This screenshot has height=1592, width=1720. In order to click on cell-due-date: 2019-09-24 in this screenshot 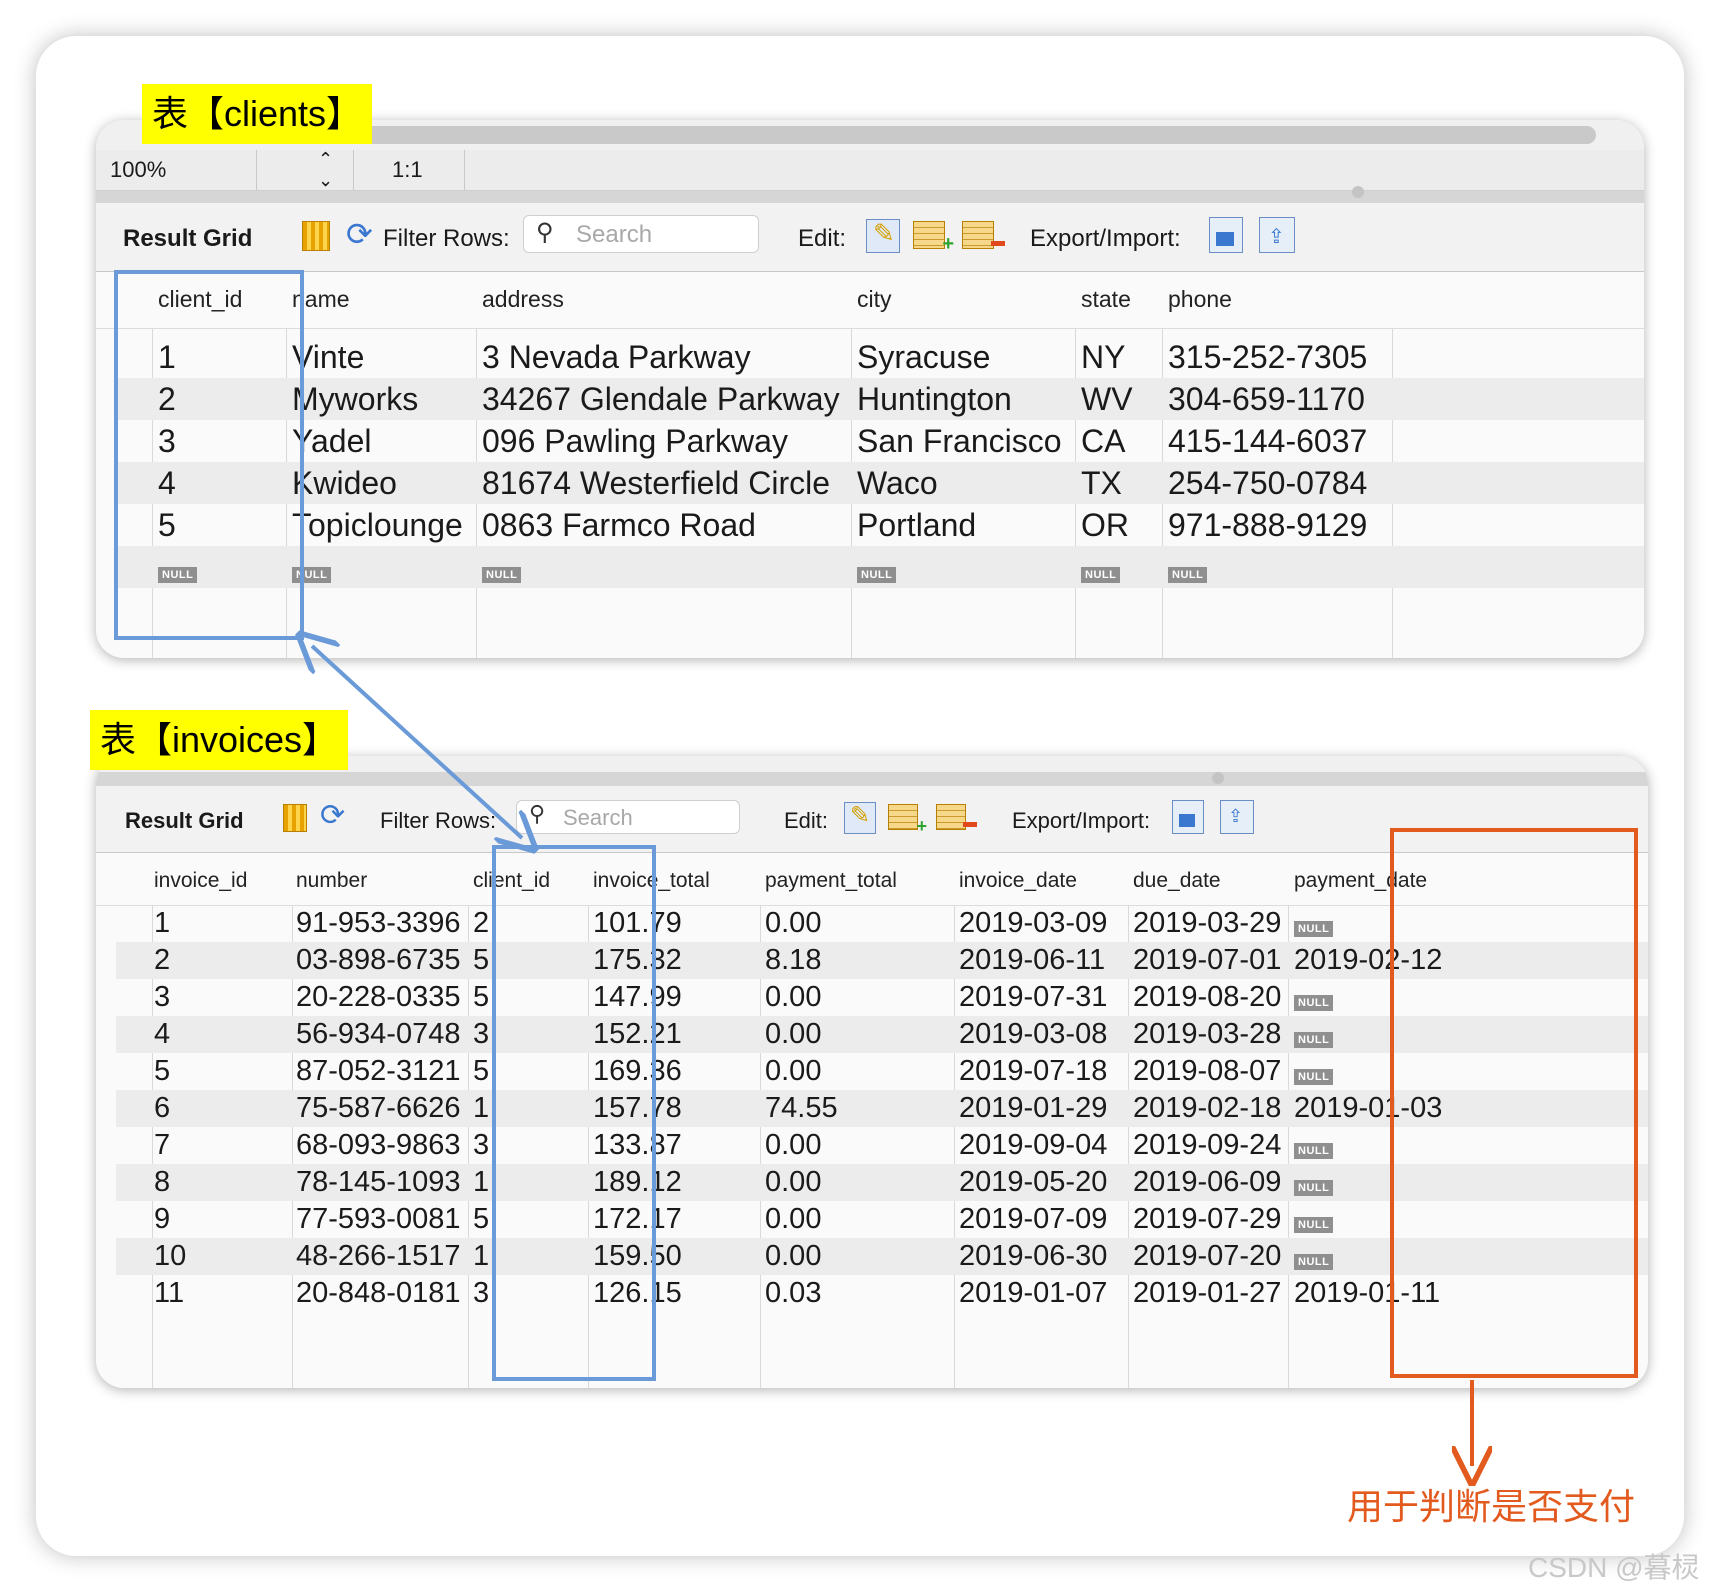, I will do `click(1212, 1145)`.